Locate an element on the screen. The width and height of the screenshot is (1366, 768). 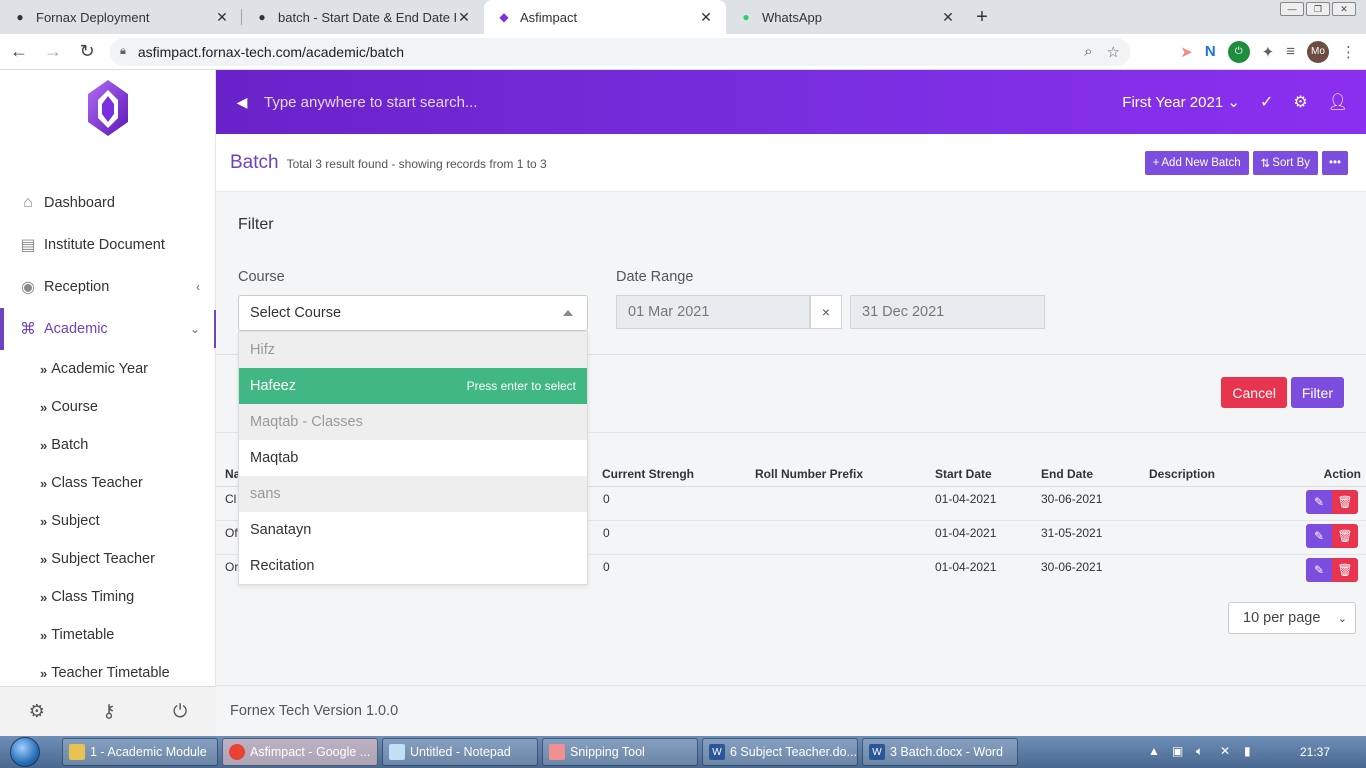
sidebar-subitem-subject: » Subject is located at coordinates (108, 521).